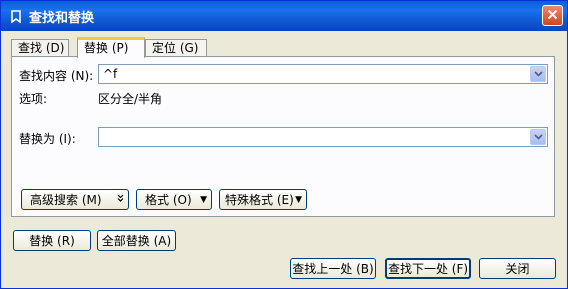  I want to click on title-bar: 查找和替换, so click(284, 16).